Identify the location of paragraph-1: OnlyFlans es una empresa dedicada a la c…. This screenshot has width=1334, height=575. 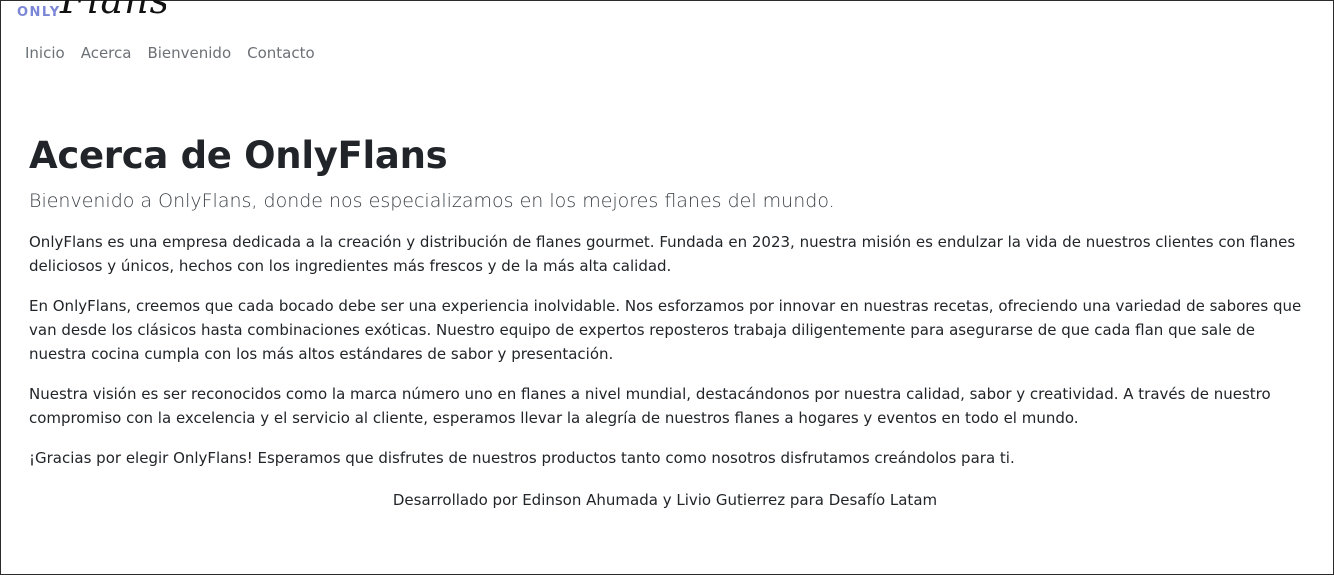
(662, 254).